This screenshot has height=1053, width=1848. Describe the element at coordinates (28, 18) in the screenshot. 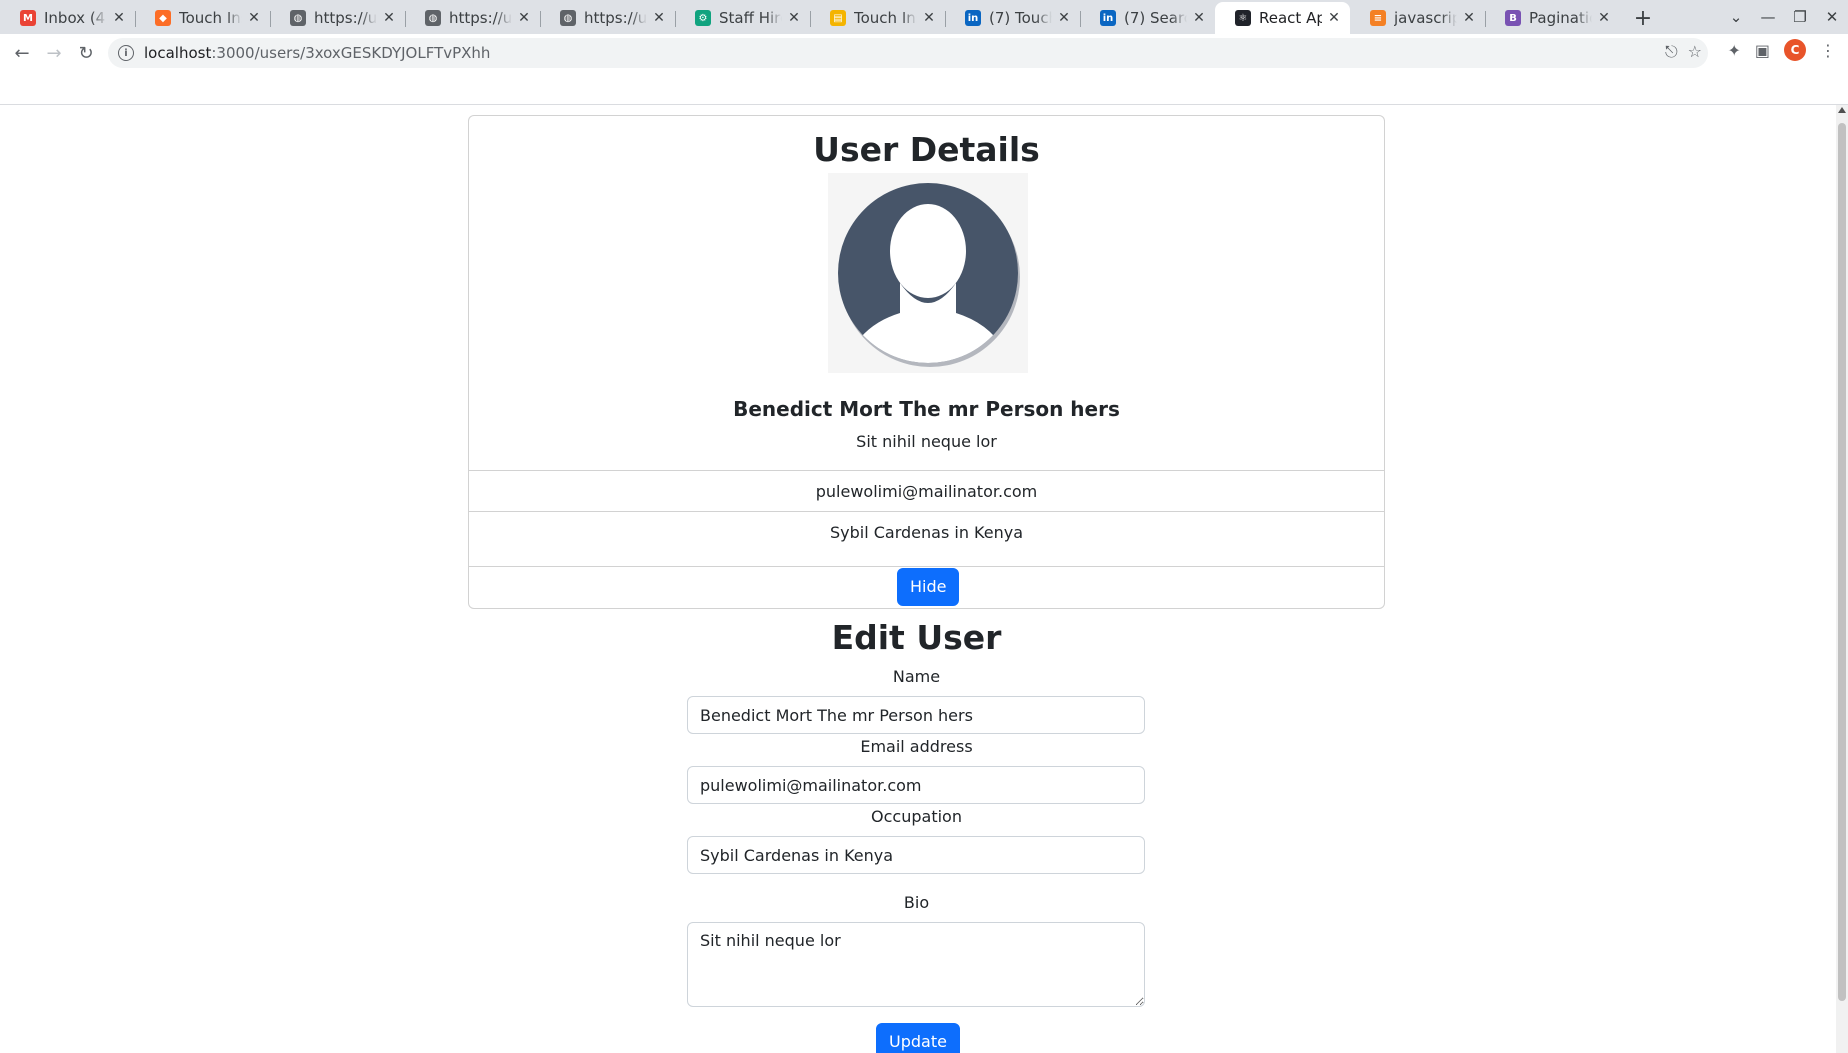

I see `gmail-icon: M` at that location.